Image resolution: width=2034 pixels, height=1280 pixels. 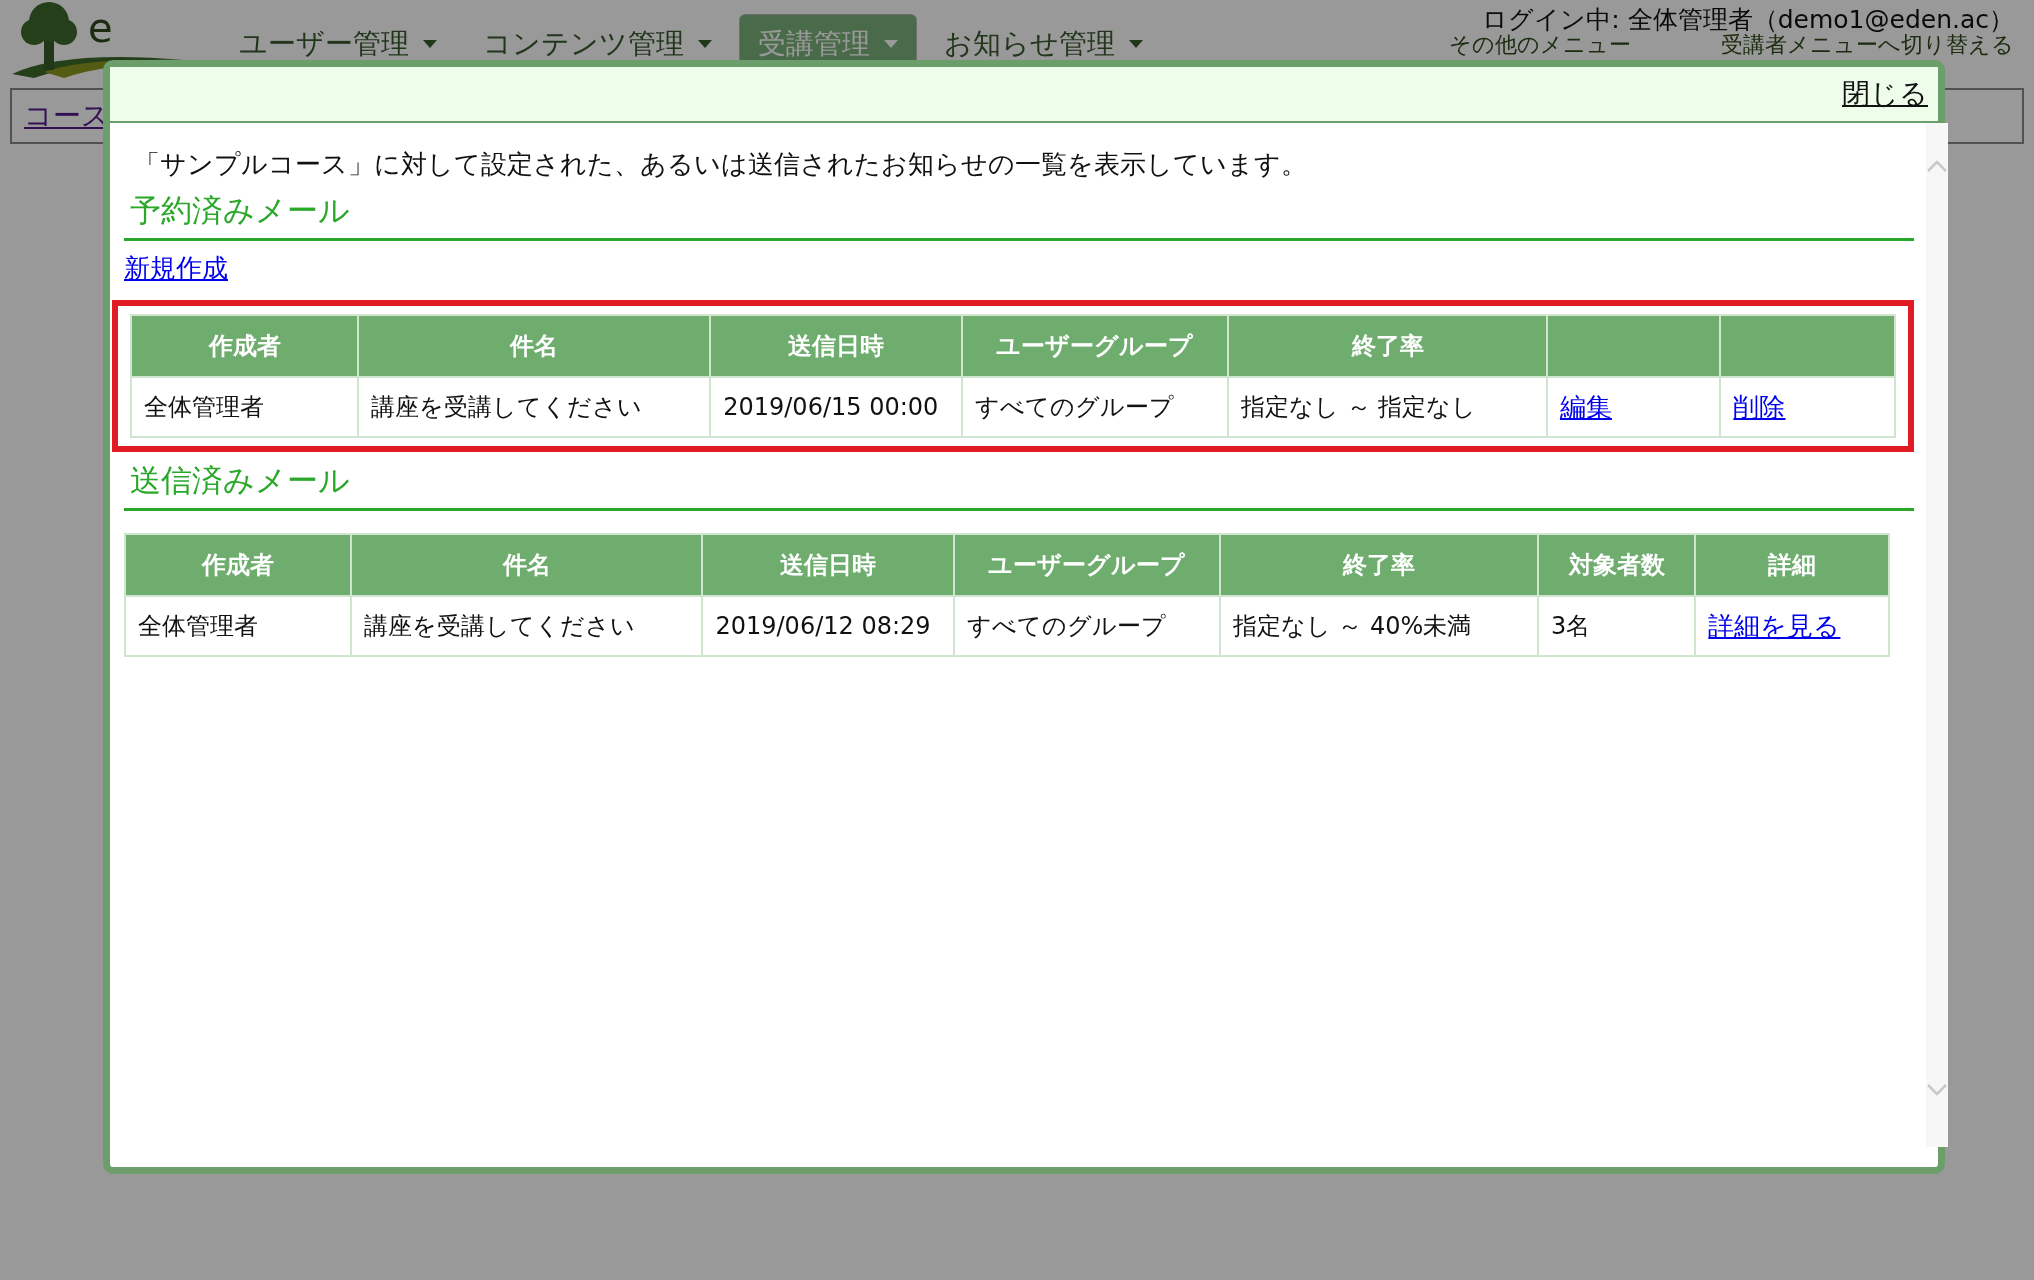 I want to click on logo-text: e, so click(x=100, y=28).